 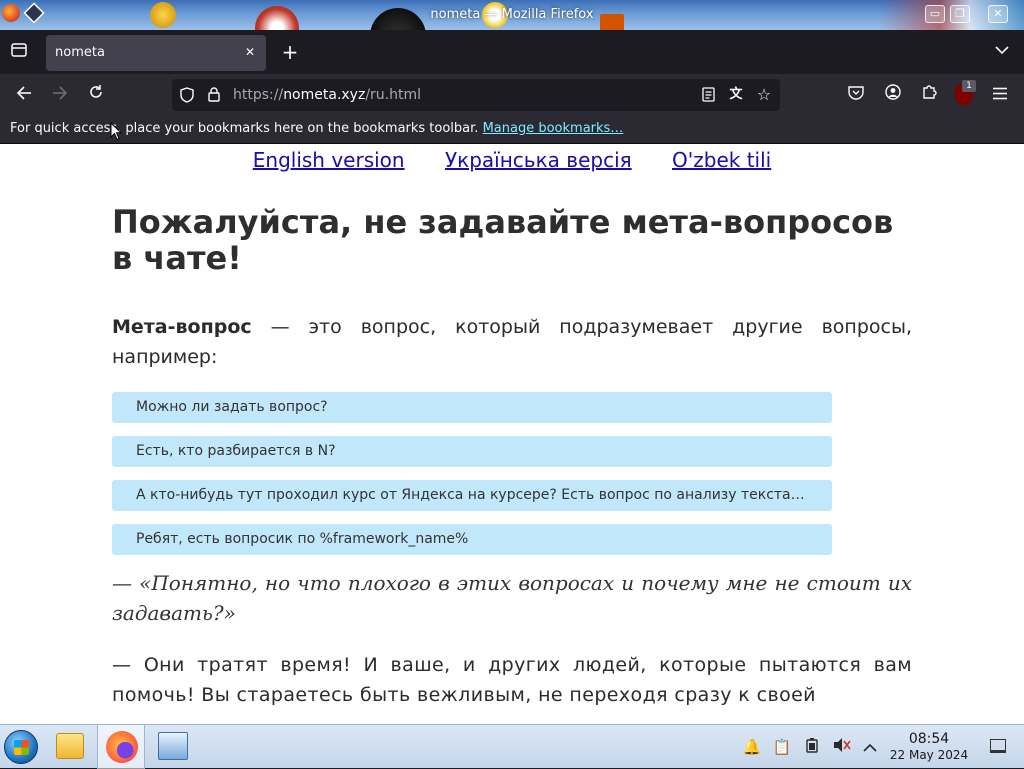 I want to click on hamburger-menu-icon, so click(x=1000, y=93).